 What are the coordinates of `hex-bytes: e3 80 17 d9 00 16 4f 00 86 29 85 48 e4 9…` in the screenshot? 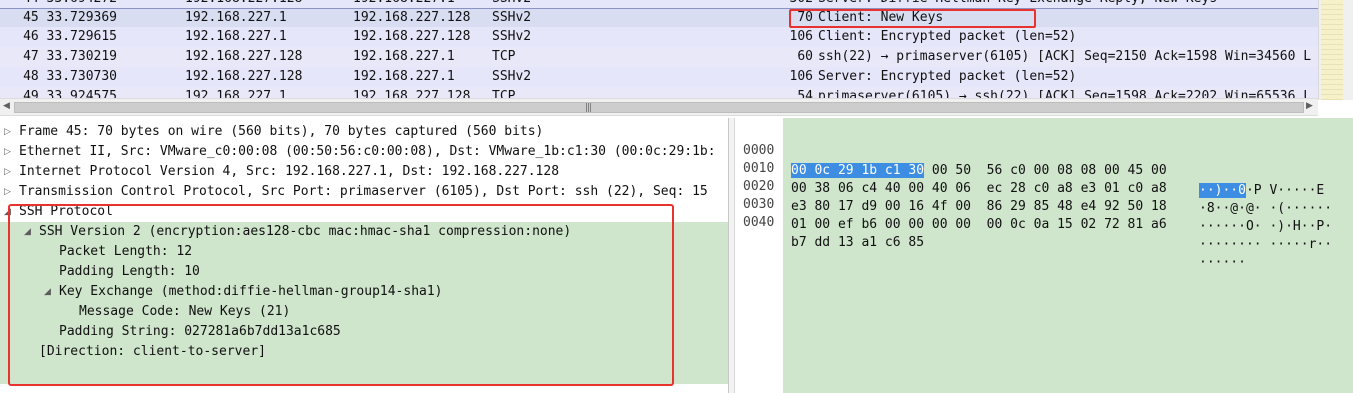 It's located at (979, 207).